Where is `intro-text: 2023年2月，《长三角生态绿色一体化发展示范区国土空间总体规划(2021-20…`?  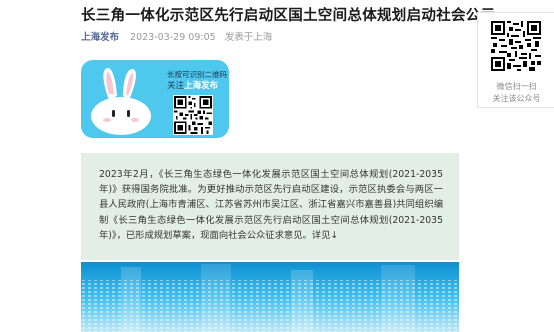 intro-text: 2023年2月，《长三角生态绿色一体化发展示范区国土空间总体规划(2021-20… is located at coordinates (271, 205).